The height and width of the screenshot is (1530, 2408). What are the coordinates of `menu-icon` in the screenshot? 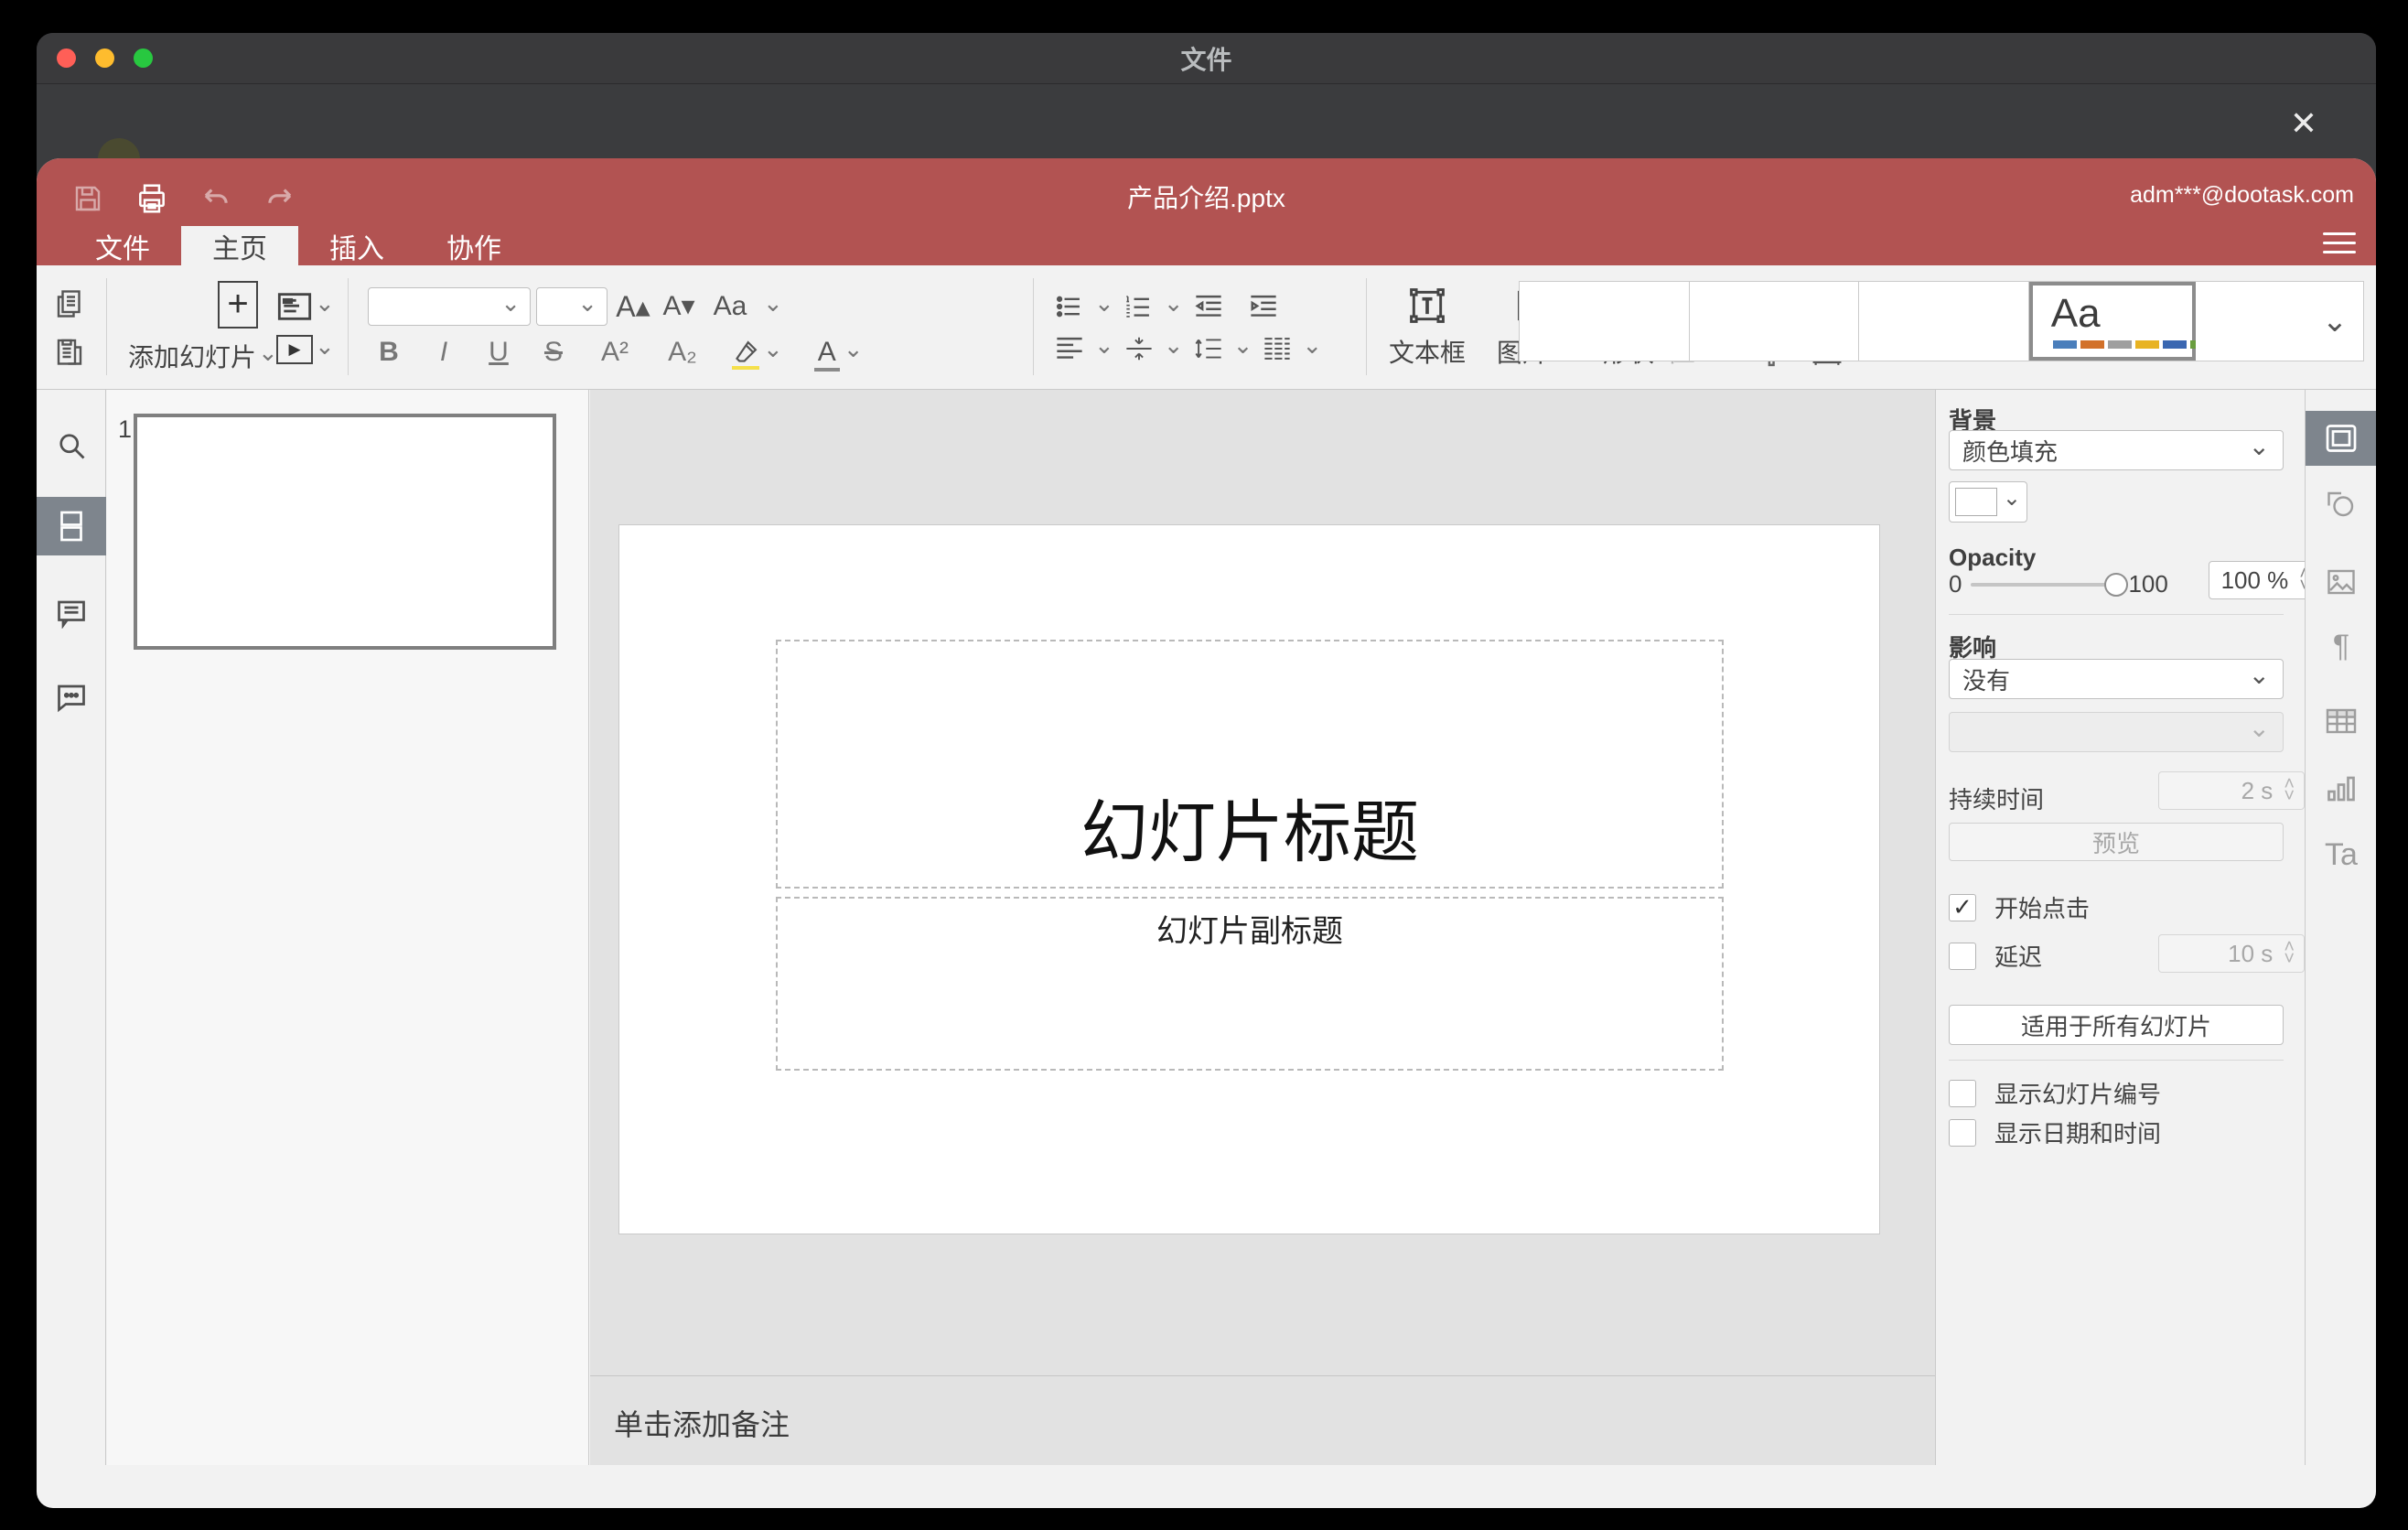 It's located at (2339, 242).